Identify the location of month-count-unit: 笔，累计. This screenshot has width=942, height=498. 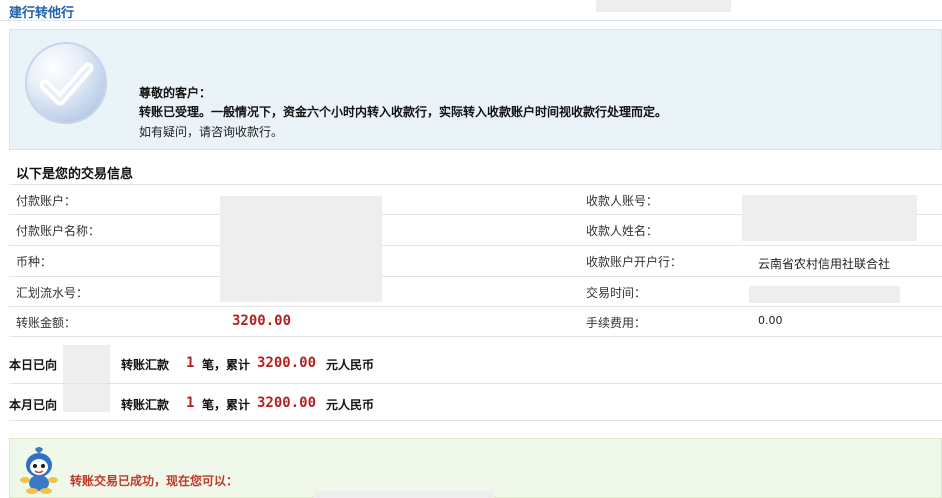
(226, 405).